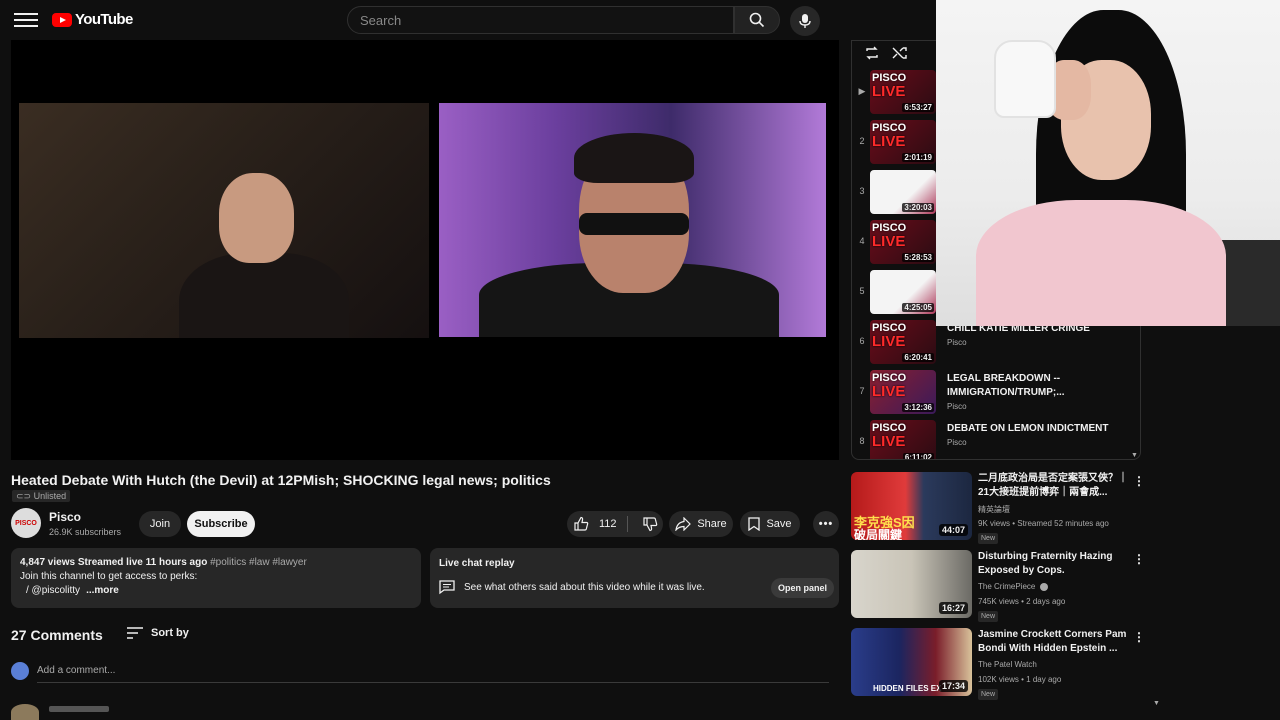 The image size is (1280, 720). Describe the element at coordinates (650, 524) in the screenshot. I see `dislike-icon` at that location.